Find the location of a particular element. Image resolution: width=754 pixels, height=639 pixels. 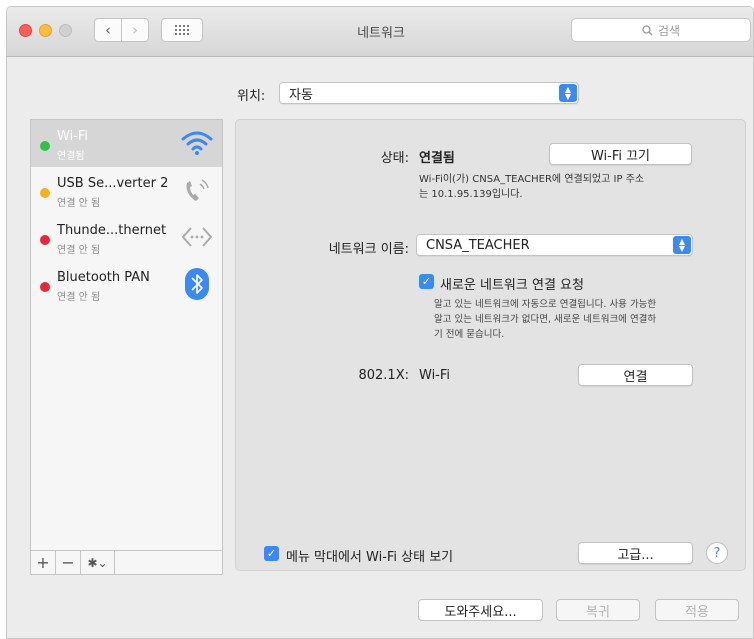

show-in-menu-checkbox: ✓ is located at coordinates (271, 553).